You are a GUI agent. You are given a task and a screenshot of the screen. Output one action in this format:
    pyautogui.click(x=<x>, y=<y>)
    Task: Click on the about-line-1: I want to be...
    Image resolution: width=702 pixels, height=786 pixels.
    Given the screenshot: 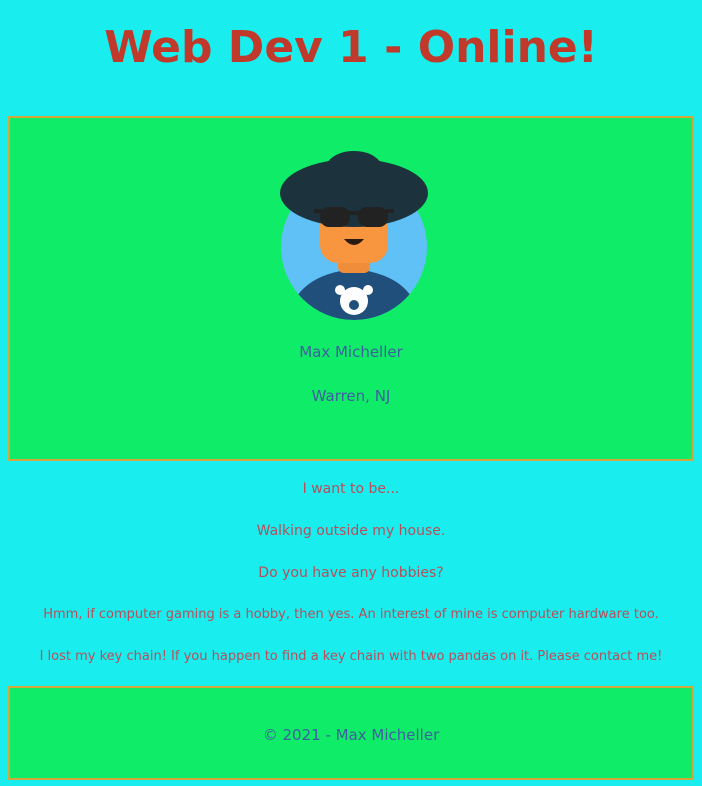 What is the action you would take?
    pyautogui.click(x=351, y=489)
    